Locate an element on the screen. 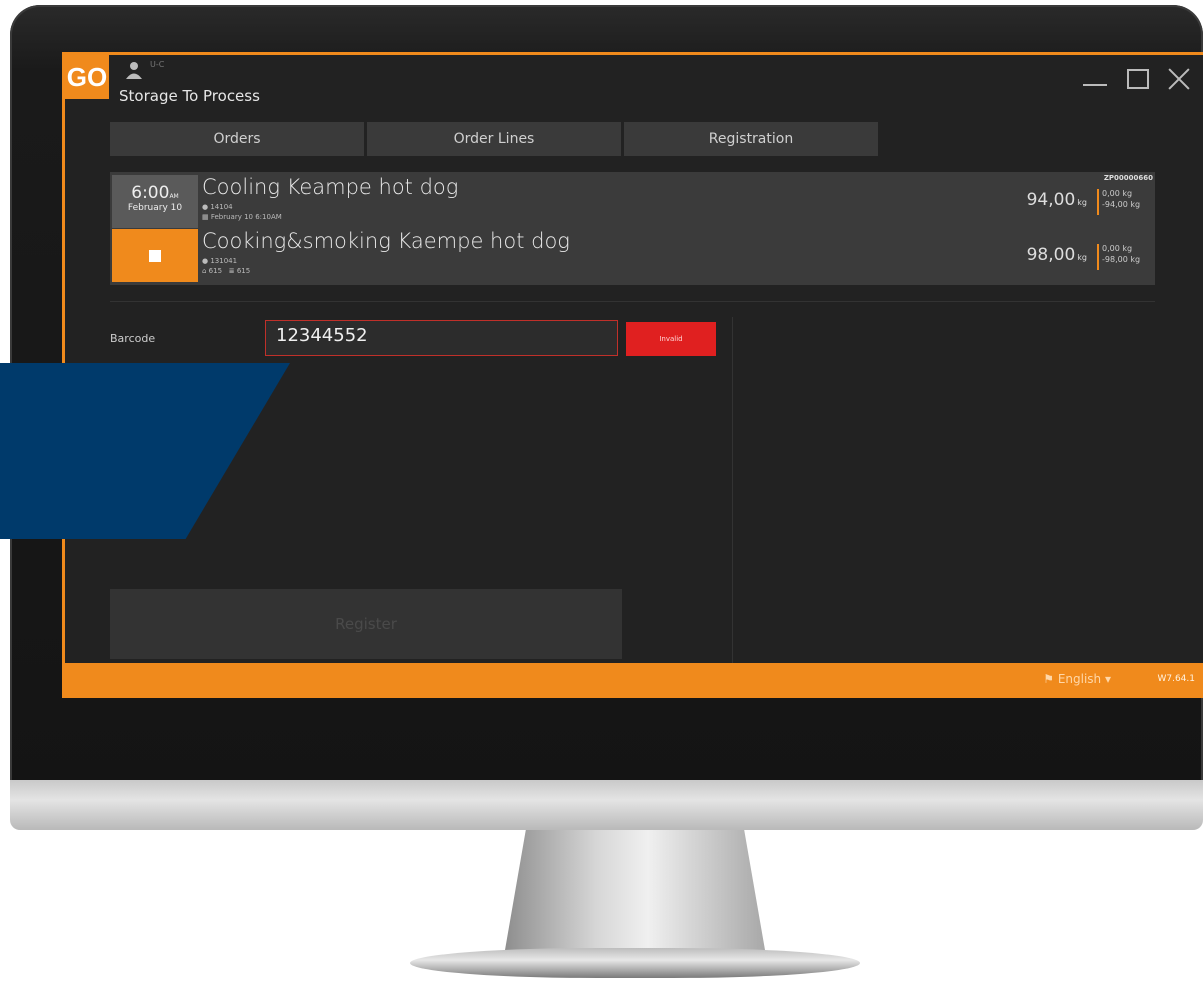 The image size is (1203, 991). user-status-text: U-C is located at coordinates (157, 64).